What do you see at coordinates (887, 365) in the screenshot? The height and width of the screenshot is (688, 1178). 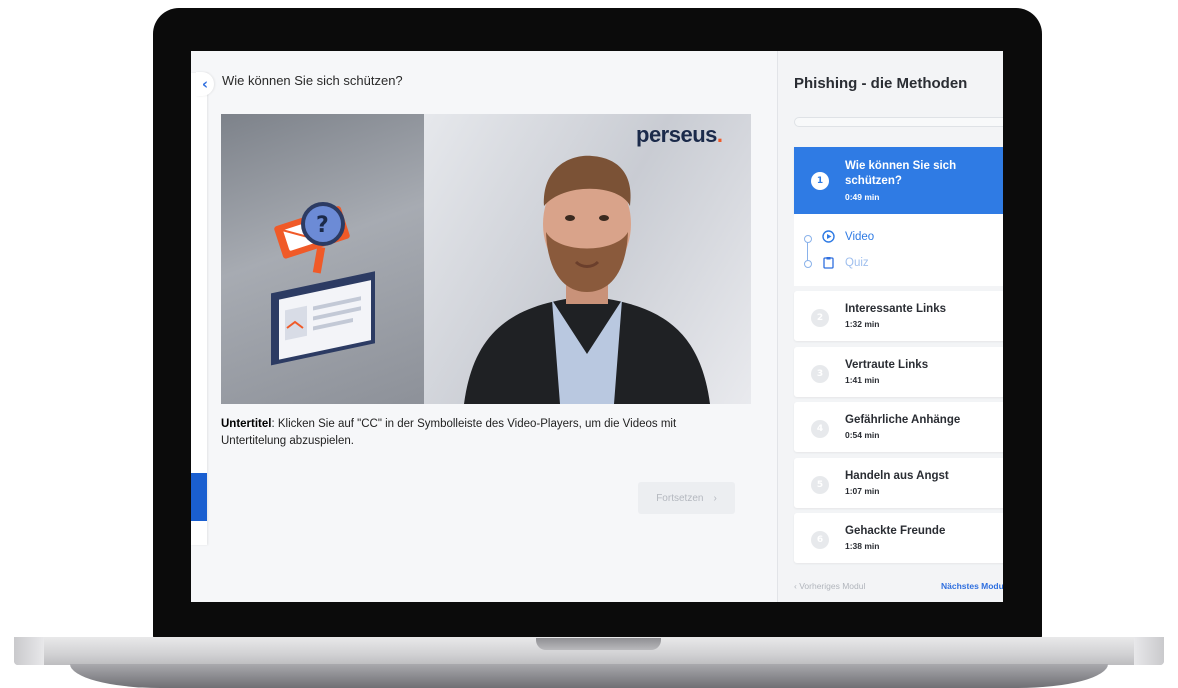 I see `lesson-item-title: Vertraute Links` at bounding box center [887, 365].